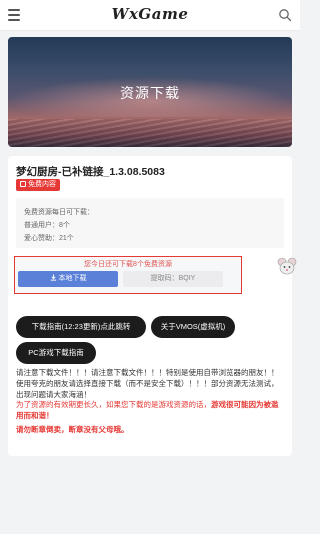  I want to click on notice-paragraph-2: 为了资源的有效期更长久，如果您下载的是游戏资源的话，游戏很可能因为被滥用而和谐！, so click(147, 410).